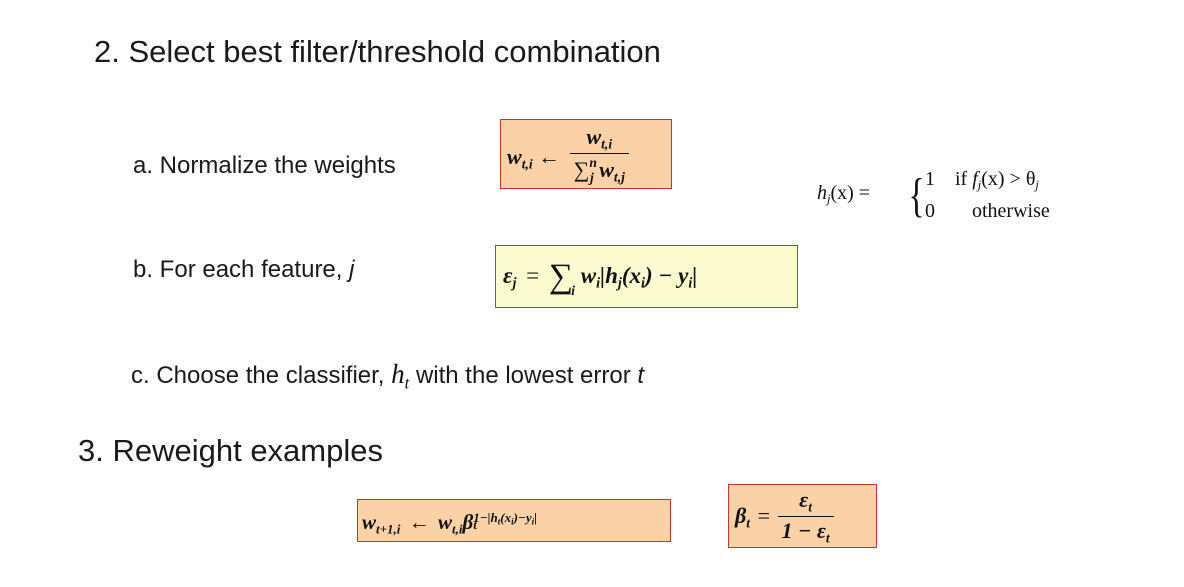  I want to click on hypothesis-formula: hj(x) = { 1 if fj(x) > θj 0 otherwise, so click(933, 195).